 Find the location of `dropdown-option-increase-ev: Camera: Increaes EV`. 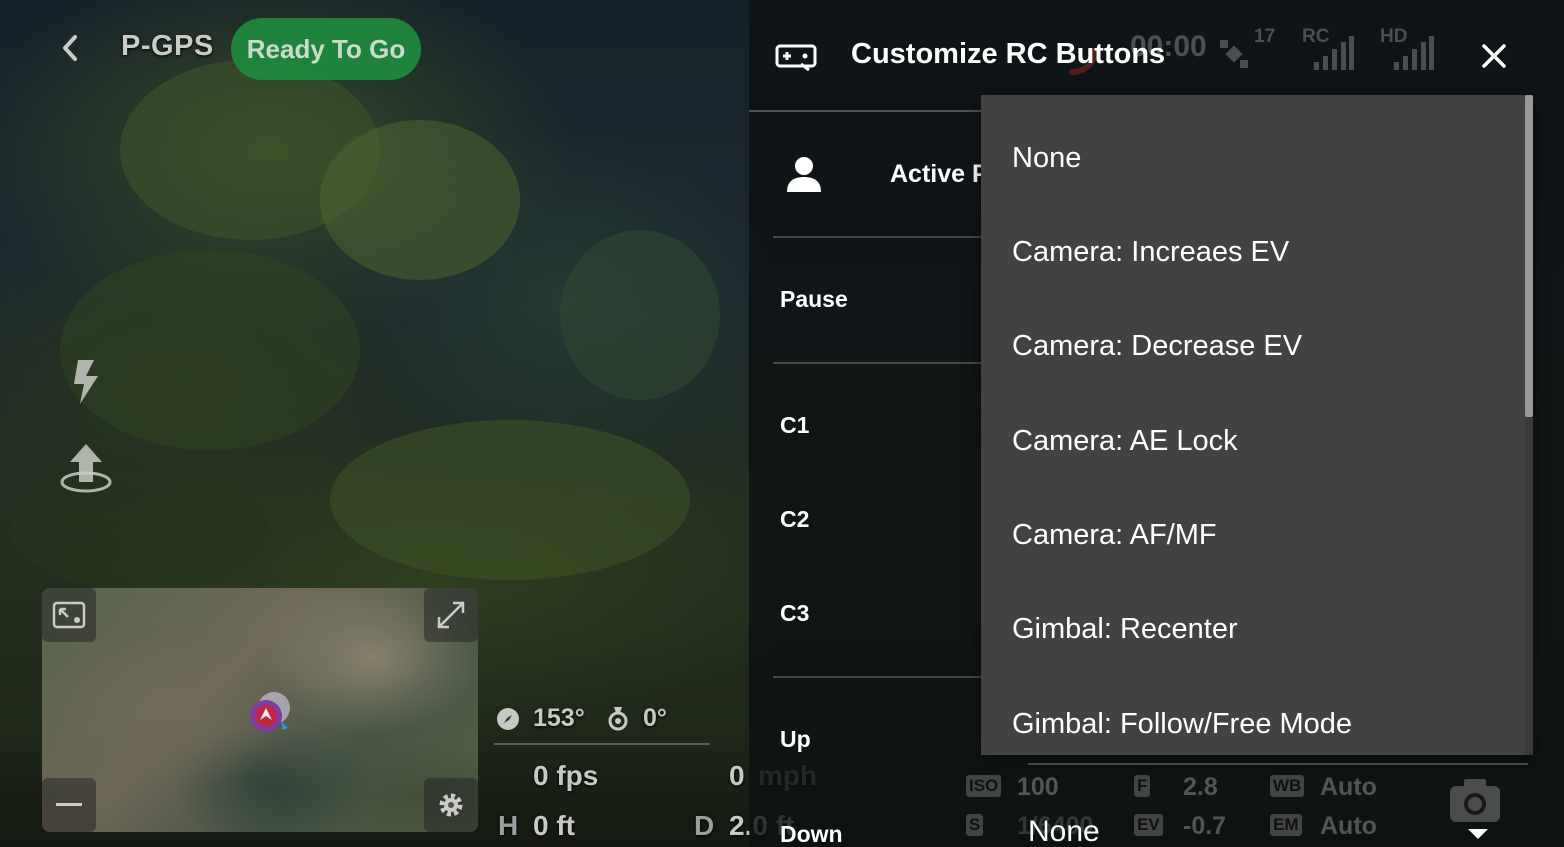

dropdown-option-increase-ev: Camera: Increaes EV is located at coordinates (1251, 252).